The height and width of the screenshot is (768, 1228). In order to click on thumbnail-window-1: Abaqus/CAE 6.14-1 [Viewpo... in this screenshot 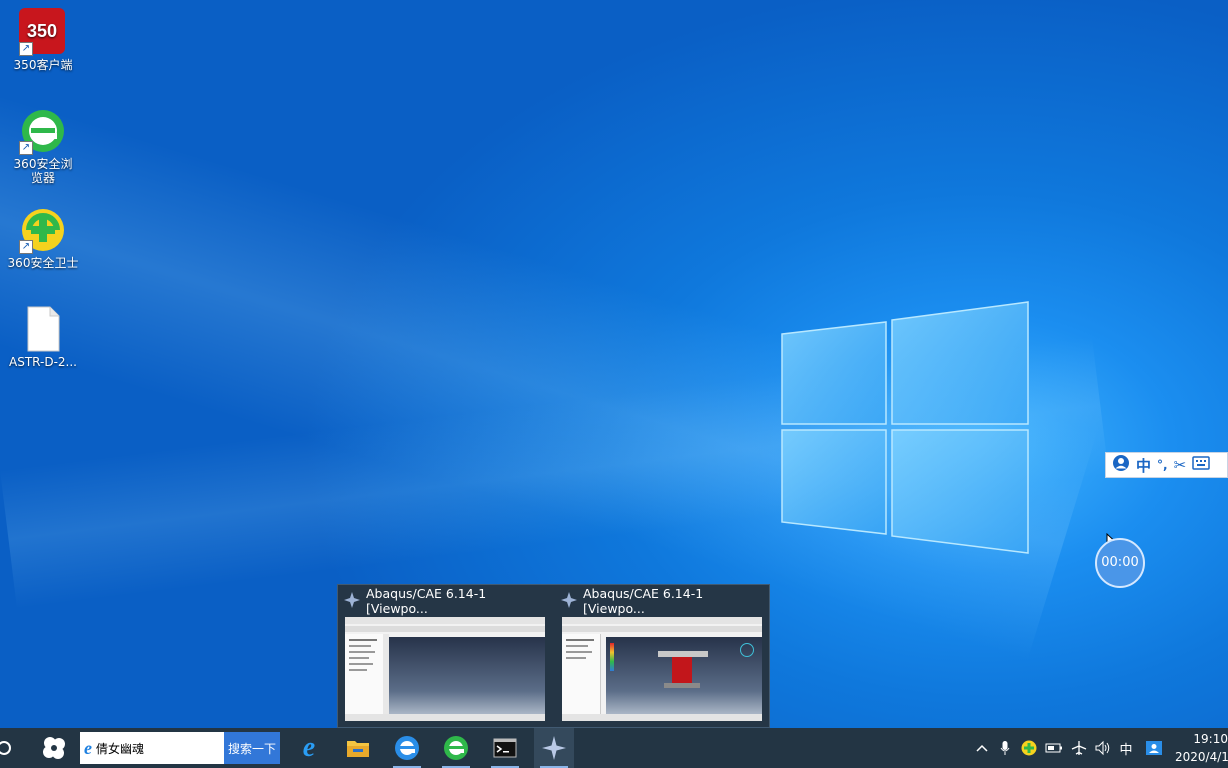, I will do `click(443, 655)`.